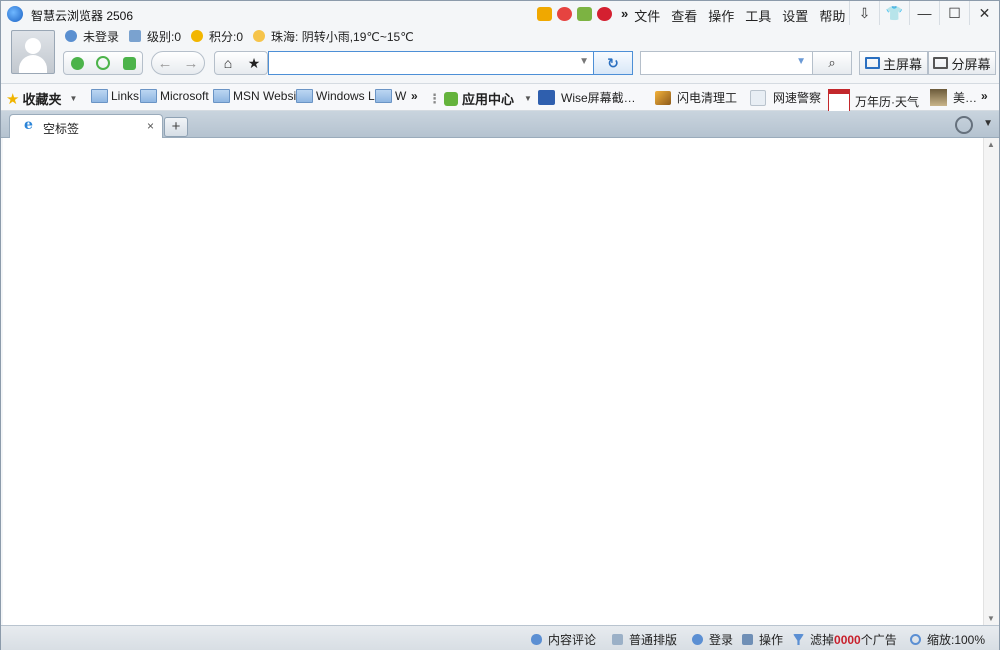 The height and width of the screenshot is (650, 1000). I want to click on fav-item-w: W, so click(390, 96).